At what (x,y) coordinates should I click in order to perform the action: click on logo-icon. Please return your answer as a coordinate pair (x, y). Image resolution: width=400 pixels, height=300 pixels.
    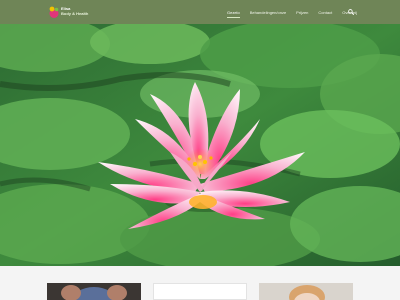
    Looking at the image, I should click on (54, 12).